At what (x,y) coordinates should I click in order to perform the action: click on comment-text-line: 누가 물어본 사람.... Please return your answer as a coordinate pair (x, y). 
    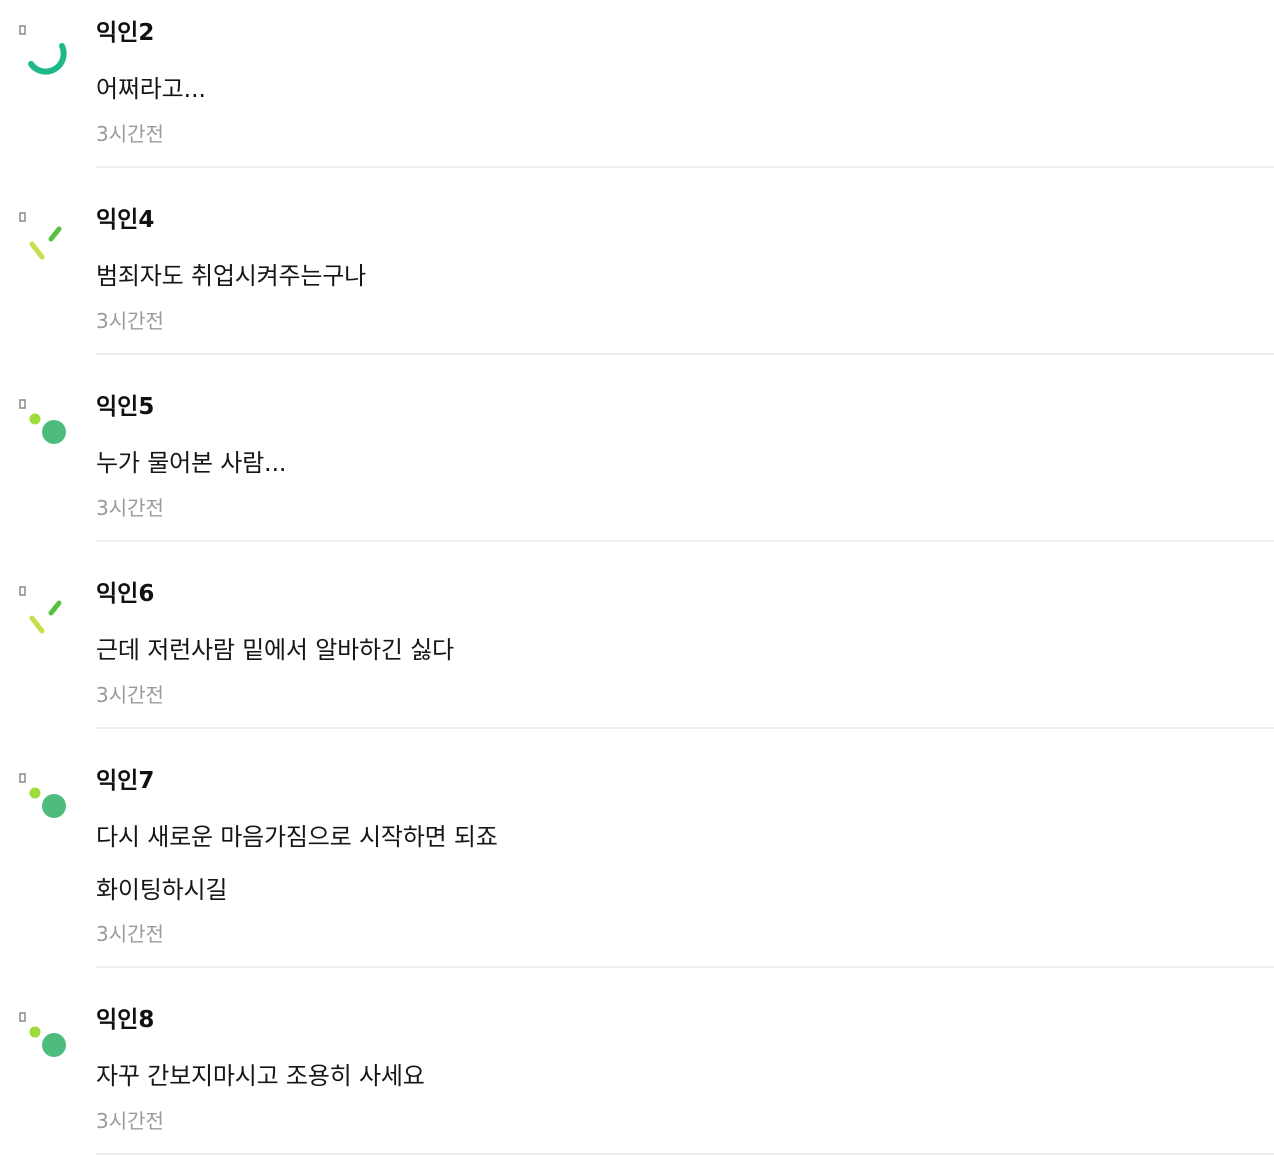
    Looking at the image, I should click on (191, 463).